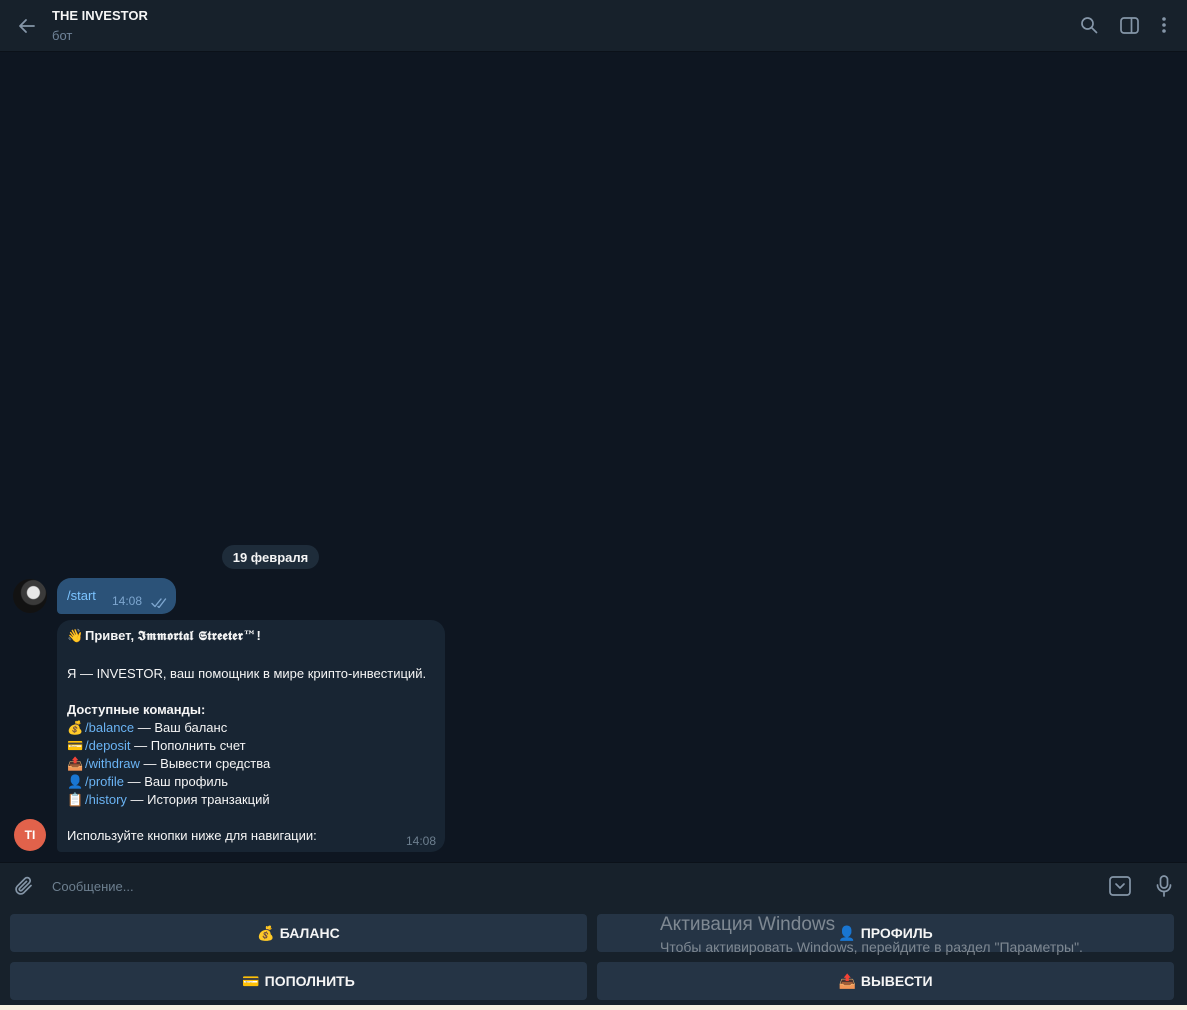 This screenshot has height=1010, width=1187. Describe the element at coordinates (75, 799) in the screenshot. I see `clipboard-icon: 📋` at that location.